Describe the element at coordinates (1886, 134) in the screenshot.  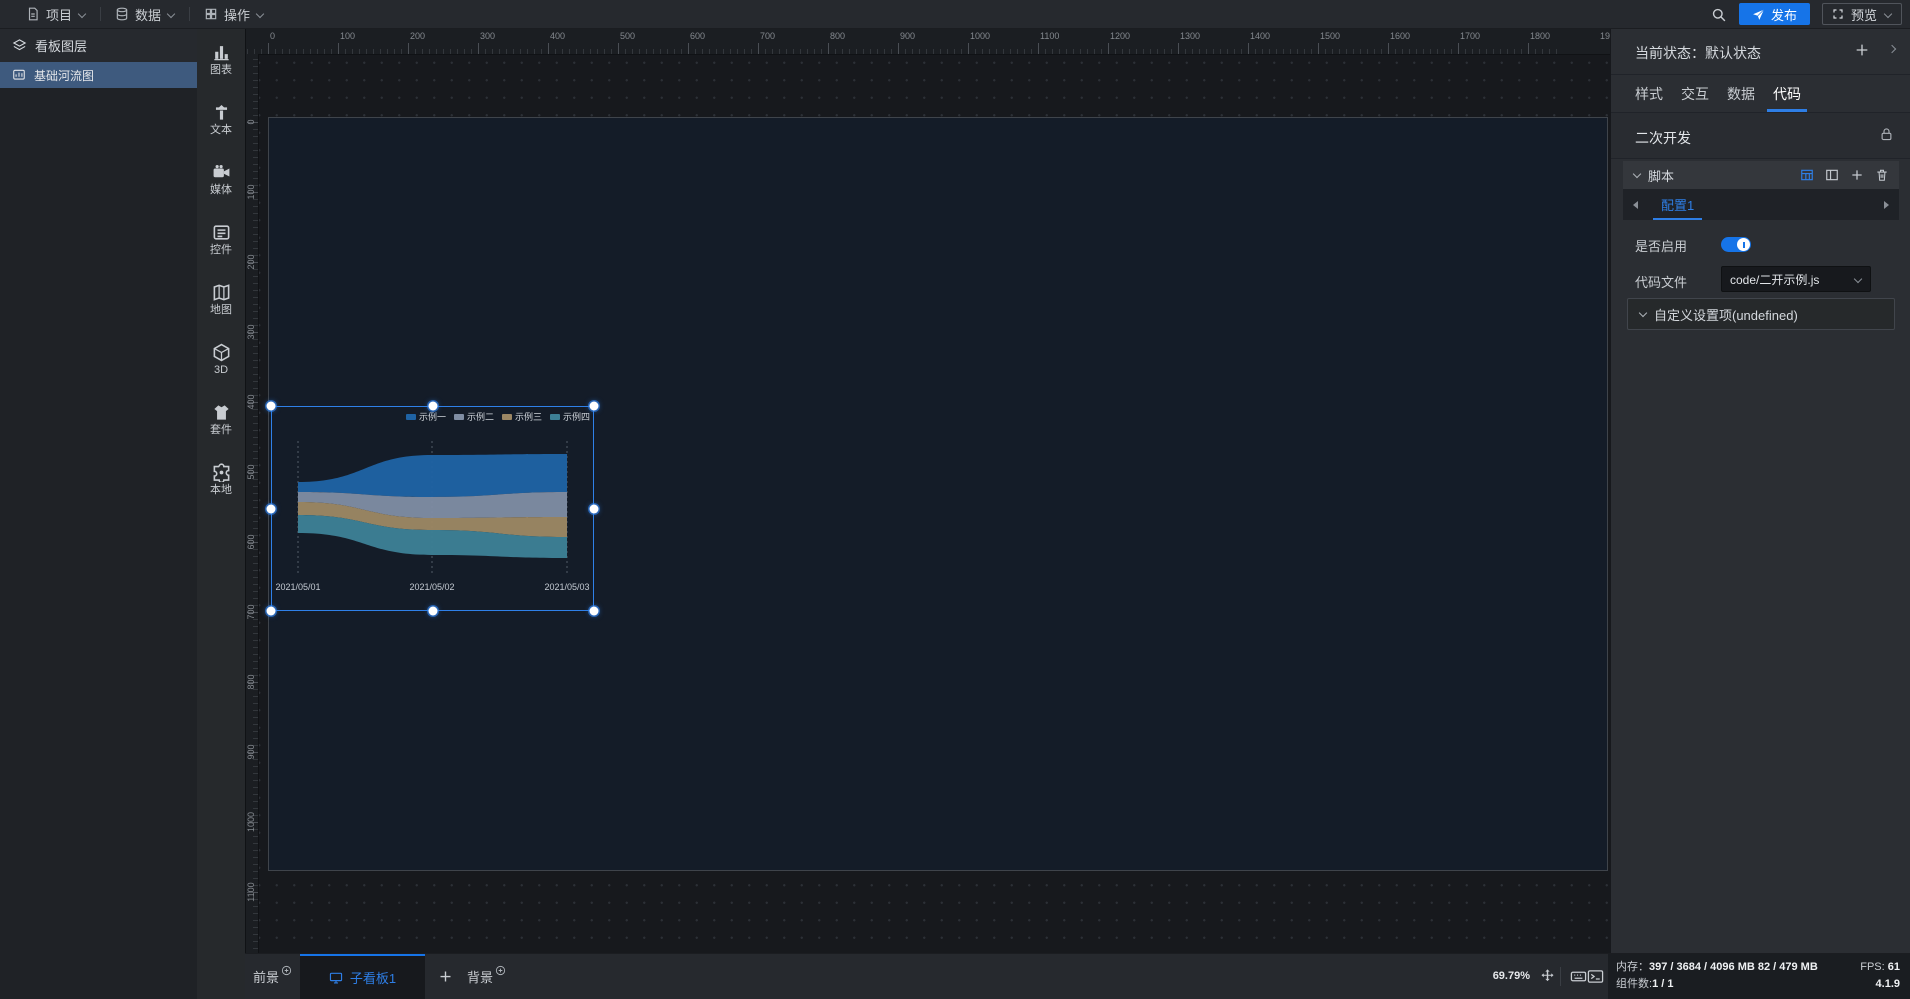
I see `lock-icon` at that location.